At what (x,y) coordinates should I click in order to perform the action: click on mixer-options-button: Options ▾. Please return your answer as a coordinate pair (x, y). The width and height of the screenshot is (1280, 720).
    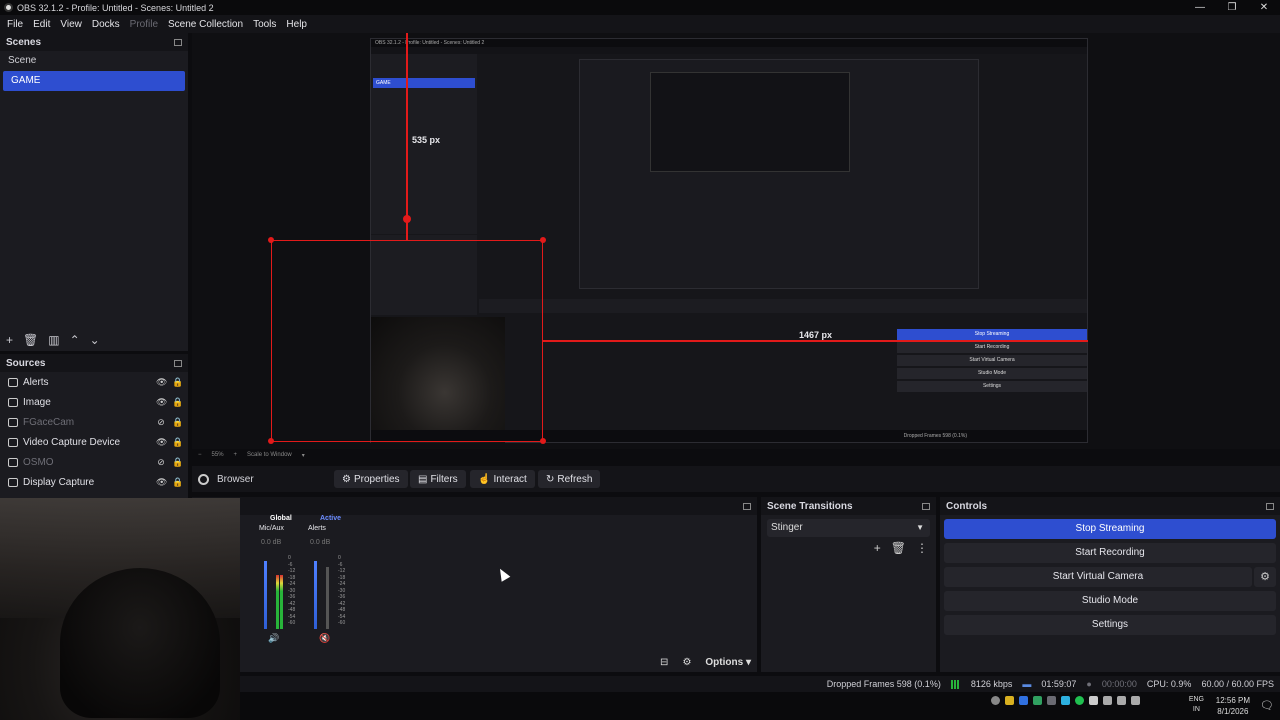
    Looking at the image, I should click on (728, 662).